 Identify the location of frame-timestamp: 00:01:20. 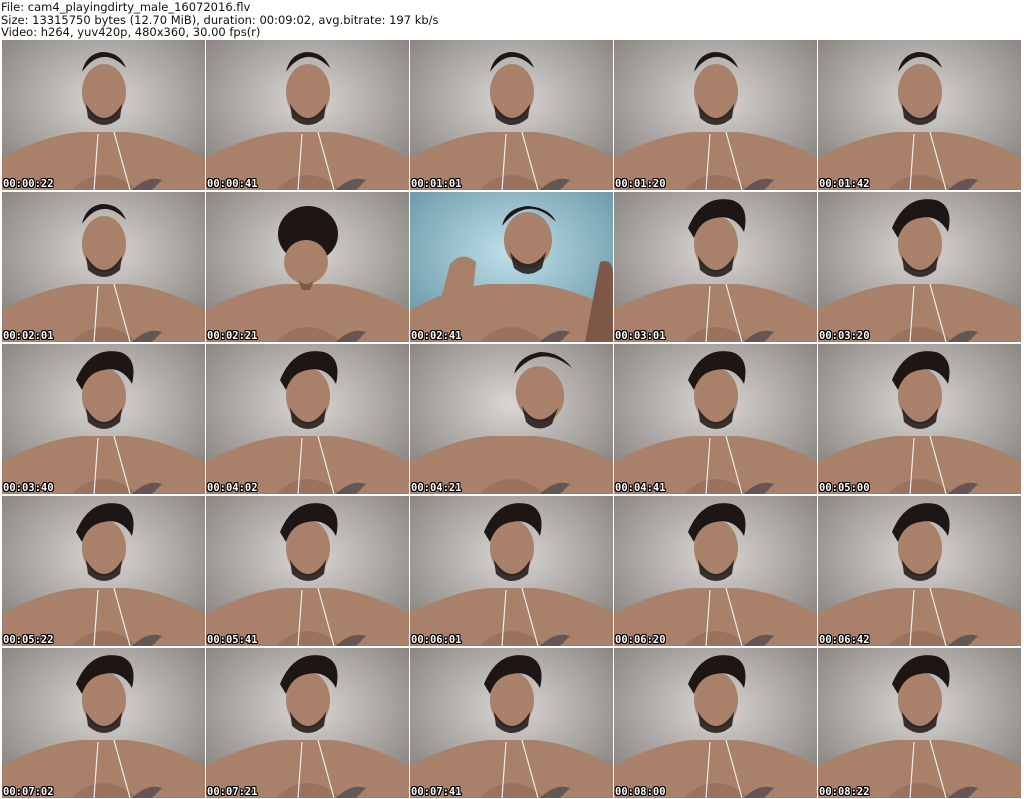
(640, 184).